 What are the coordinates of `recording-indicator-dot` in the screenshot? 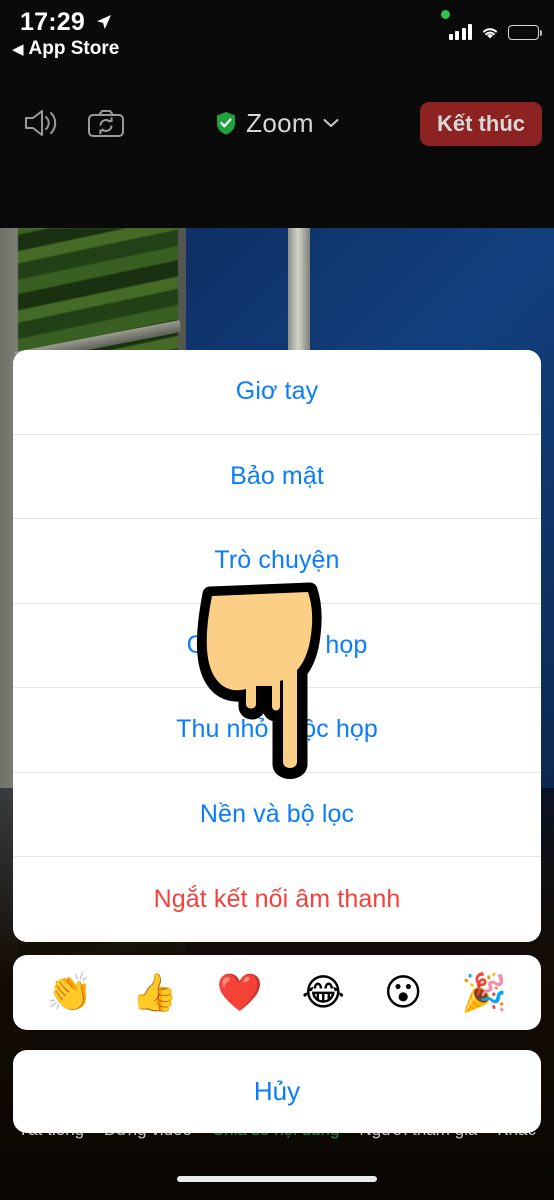 It's located at (445, 14).